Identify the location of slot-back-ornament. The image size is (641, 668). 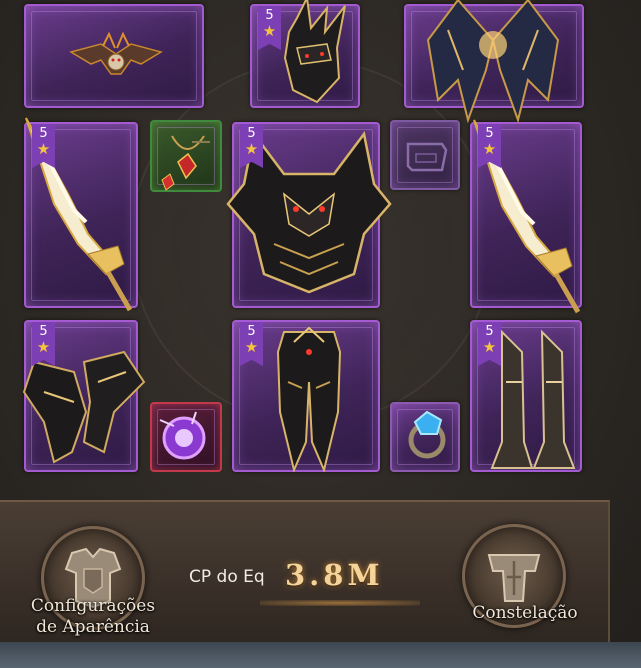
(114, 56).